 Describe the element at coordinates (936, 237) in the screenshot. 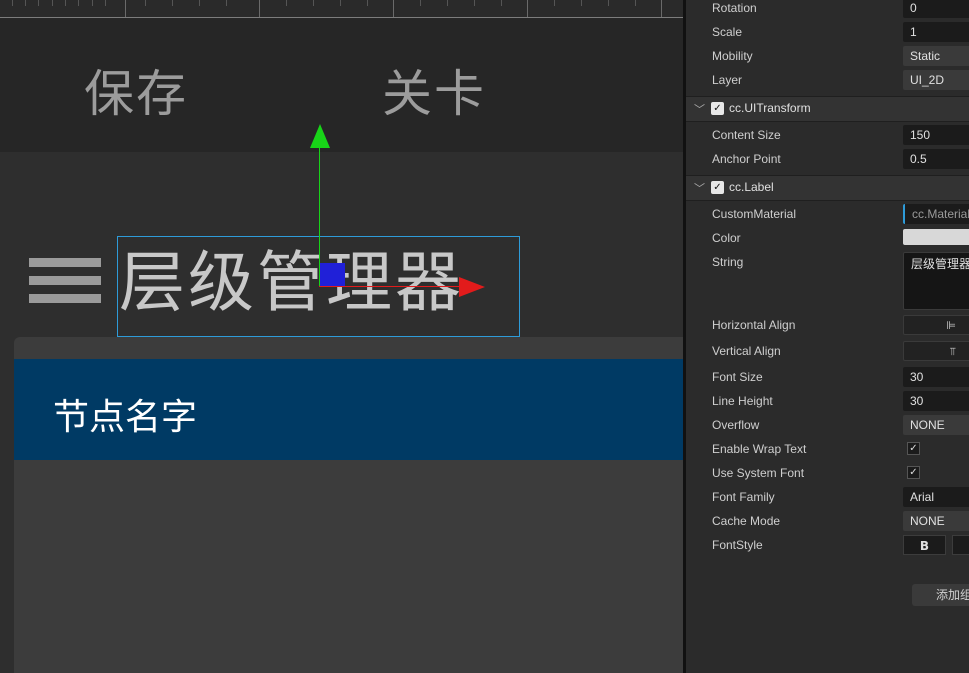

I see `color-swatch` at that location.